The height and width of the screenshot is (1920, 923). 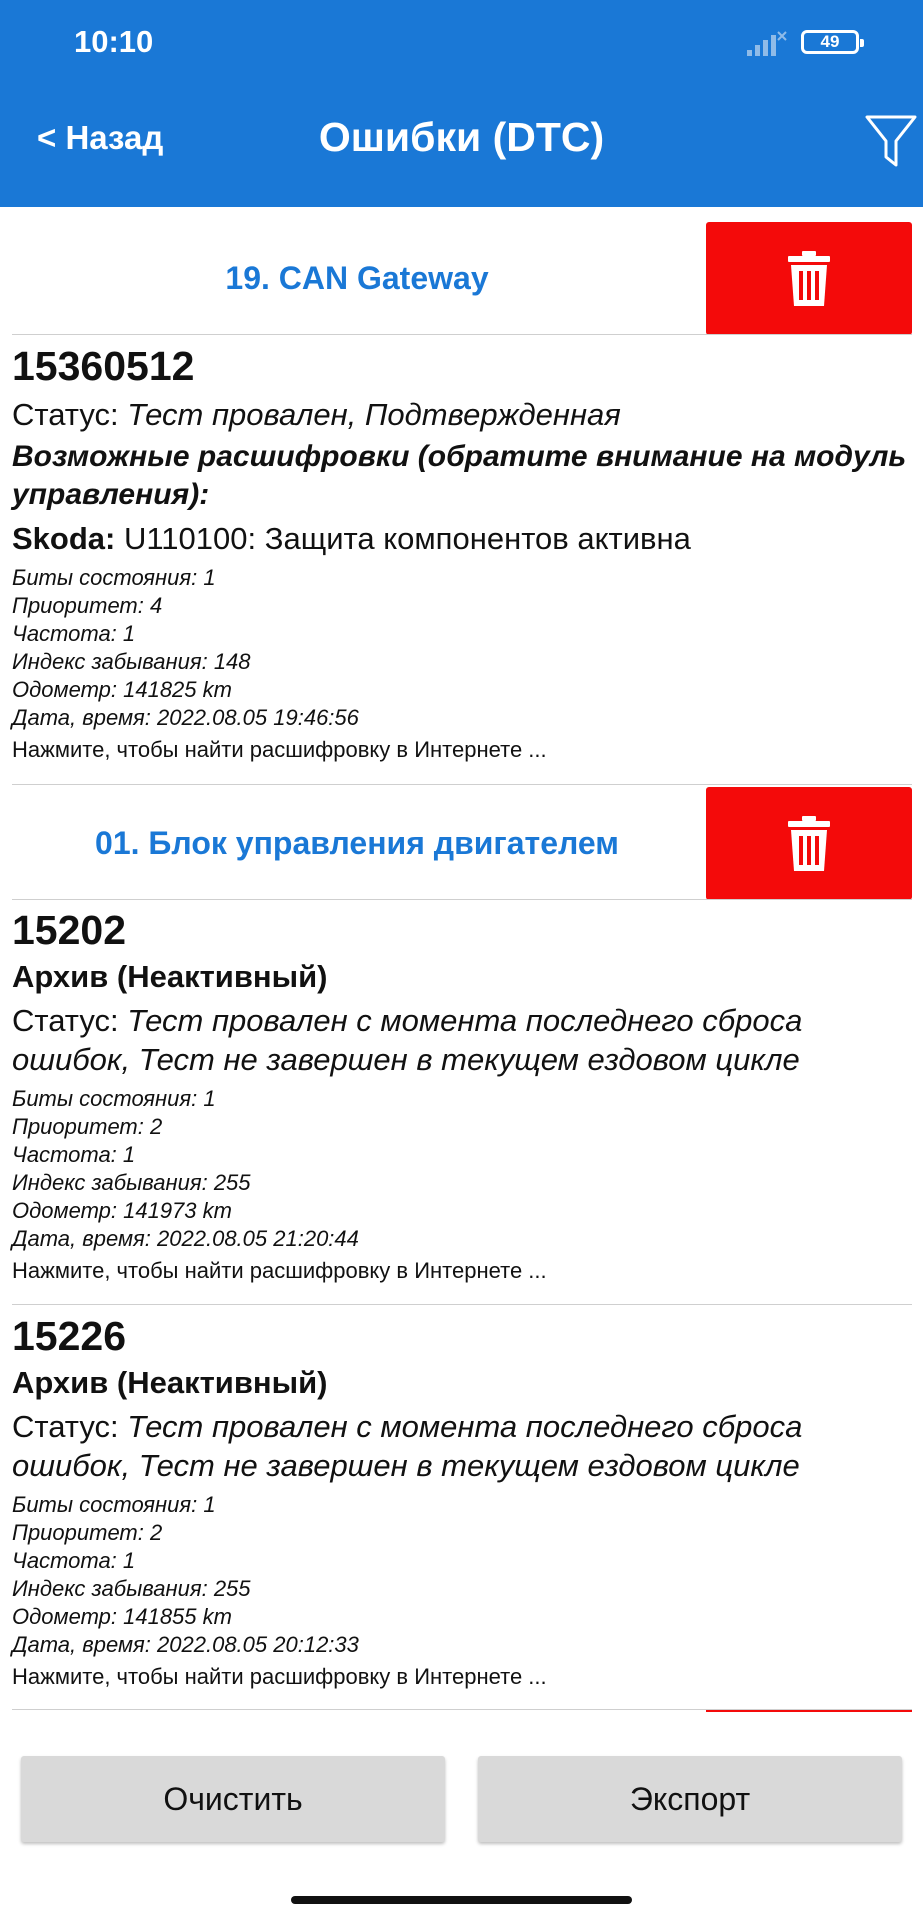 What do you see at coordinates (233, 1799) in the screenshot?
I see `clear-button: Очистить` at bounding box center [233, 1799].